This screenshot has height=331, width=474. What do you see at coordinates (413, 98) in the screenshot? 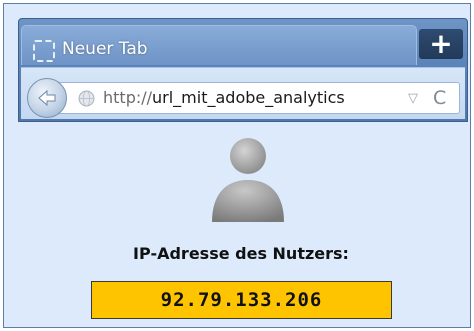
I see `triangle-down-icon: ▽` at bounding box center [413, 98].